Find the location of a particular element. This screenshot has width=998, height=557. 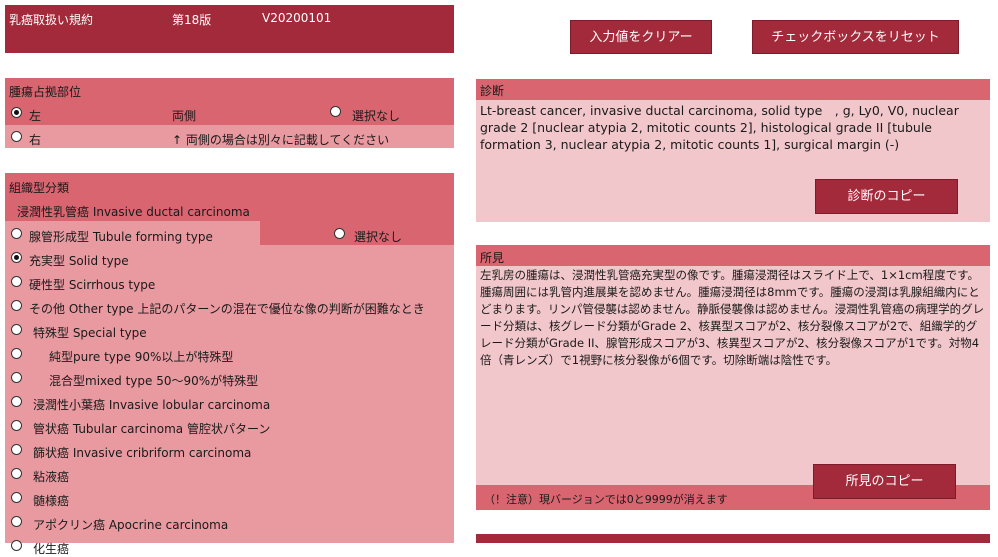

clear-inputs-button: 入力値をクリアー is located at coordinates (641, 37).